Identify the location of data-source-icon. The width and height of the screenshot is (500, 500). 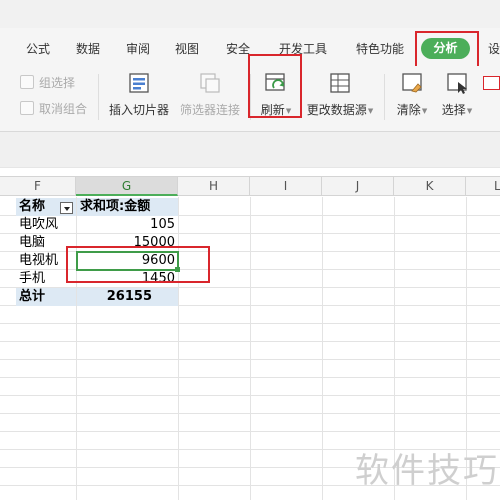
(340, 83).